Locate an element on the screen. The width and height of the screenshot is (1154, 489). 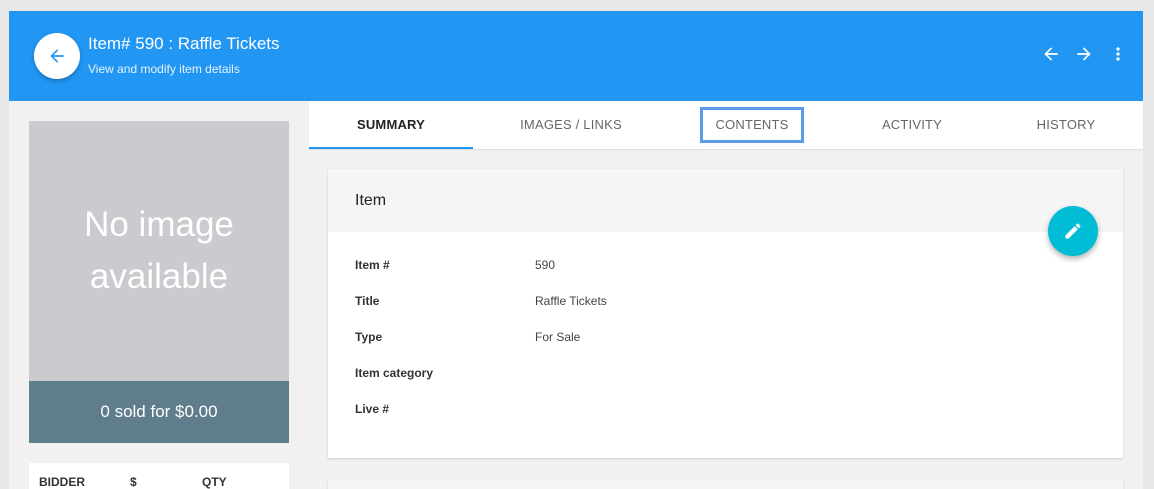
back-button is located at coordinates (57, 56).